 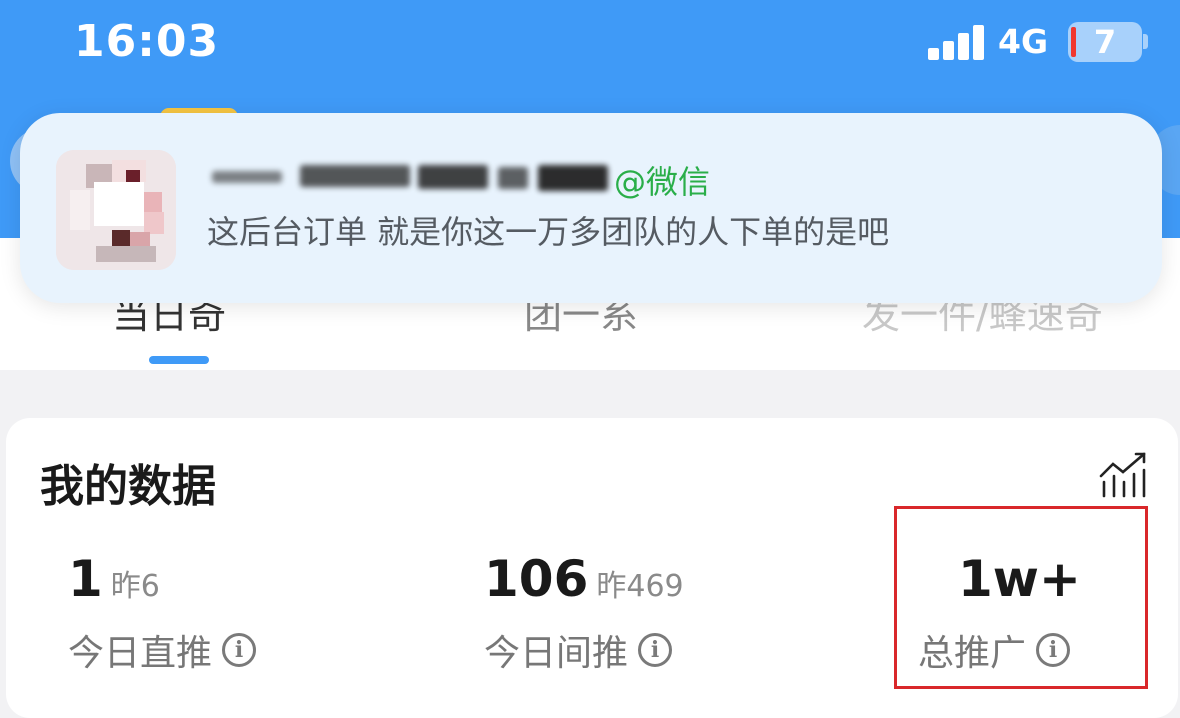 I want to click on battery-percent: 7, so click(x=1105, y=42).